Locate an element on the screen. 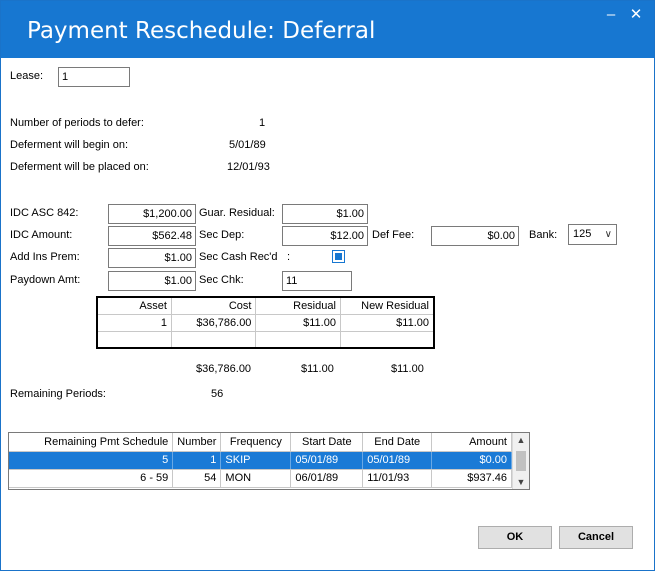 Image resolution: width=655 pixels, height=571 pixels. chevron-down-icon: ∨ is located at coordinates (608, 234).